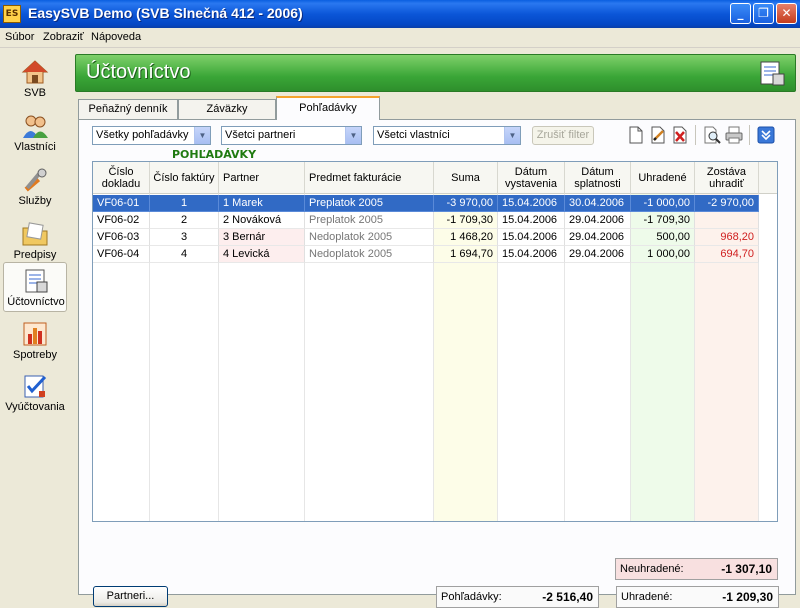 This screenshot has width=800, height=608. I want to click on receivable-type-select: Všetky pohľadávky ▼, so click(151, 135).